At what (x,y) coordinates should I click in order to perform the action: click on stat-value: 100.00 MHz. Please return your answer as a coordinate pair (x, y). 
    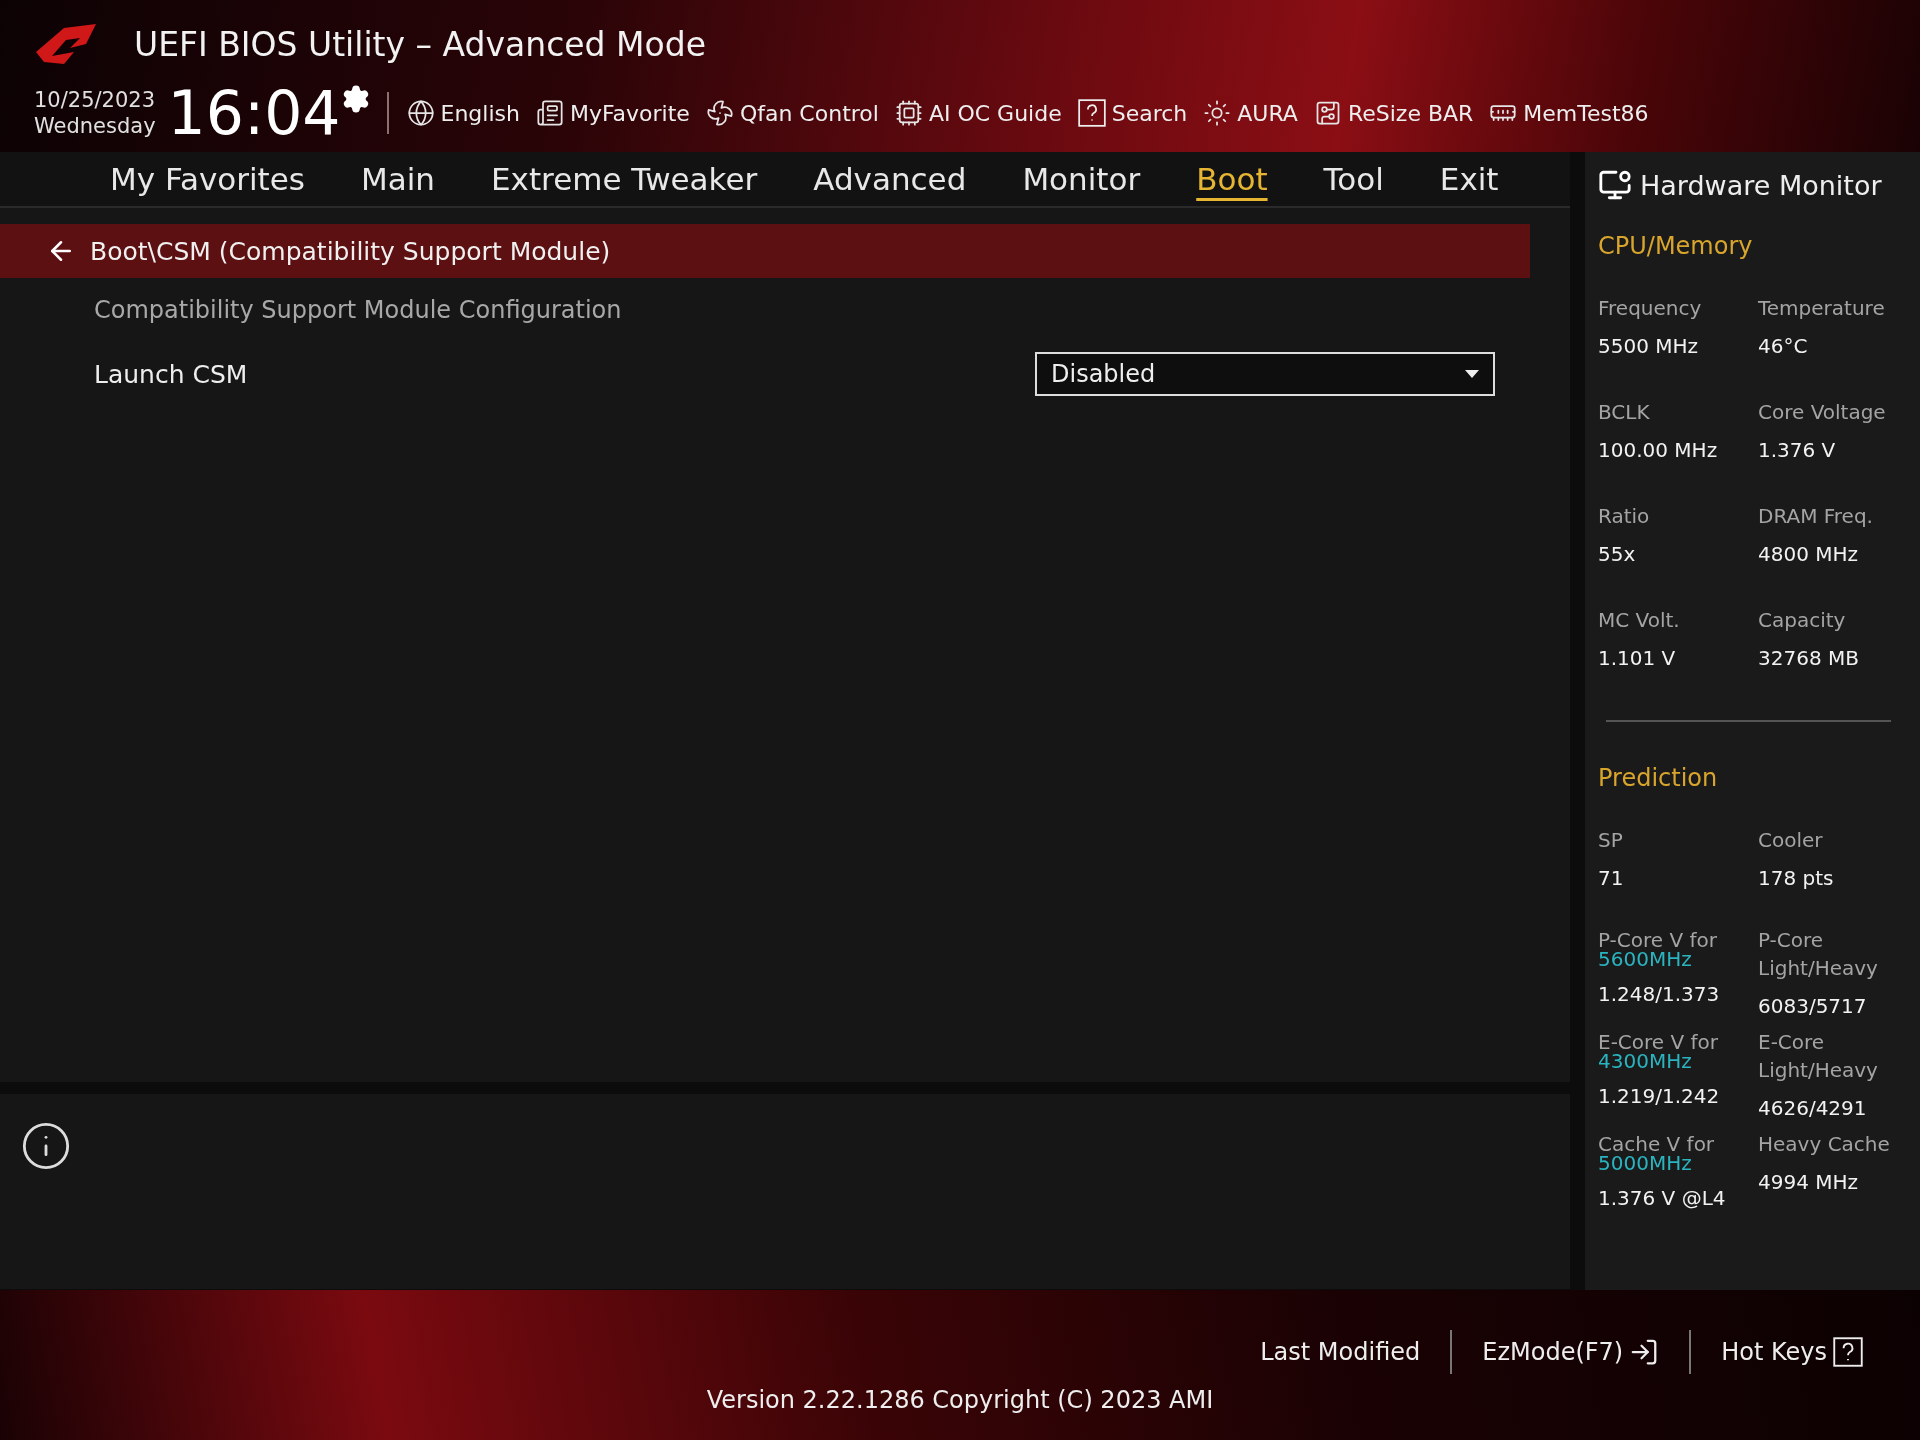
    Looking at the image, I should click on (1658, 450).